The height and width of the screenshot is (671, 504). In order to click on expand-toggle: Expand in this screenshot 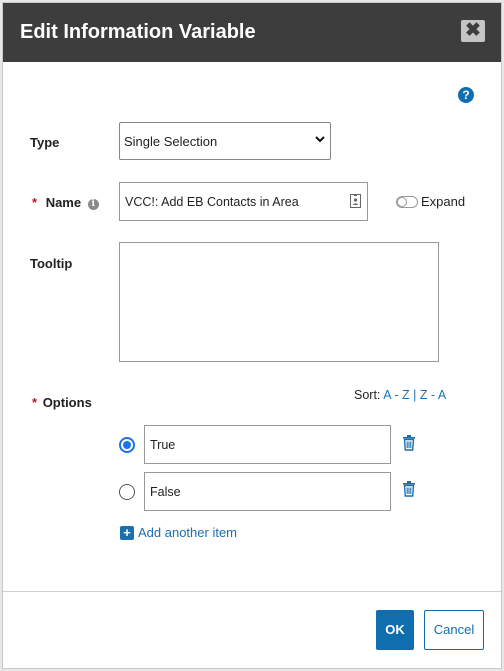, I will do `click(430, 201)`.